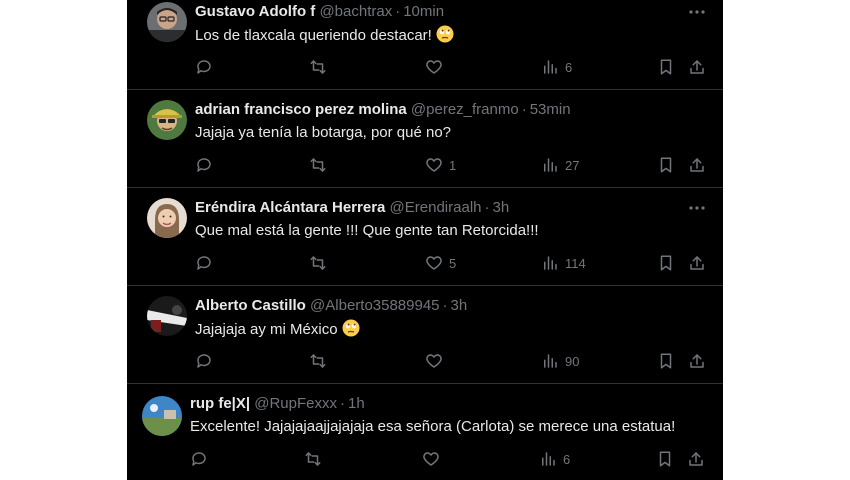 The image size is (850, 480). I want to click on author-name: Gustavo Adolfo f, so click(255, 11).